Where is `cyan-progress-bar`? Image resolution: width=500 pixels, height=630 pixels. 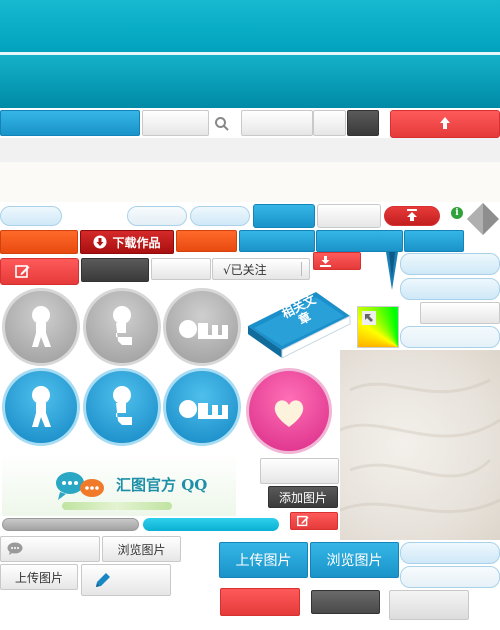
cyan-progress-bar is located at coordinates (211, 524).